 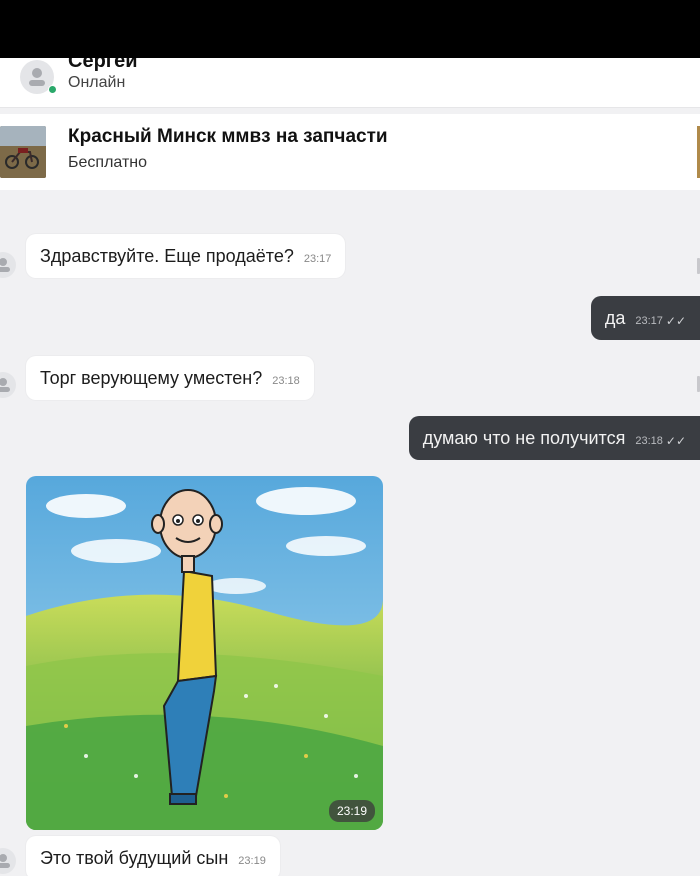 What do you see at coordinates (108, 162) in the screenshot?
I see `listing-price: Бесплатно` at bounding box center [108, 162].